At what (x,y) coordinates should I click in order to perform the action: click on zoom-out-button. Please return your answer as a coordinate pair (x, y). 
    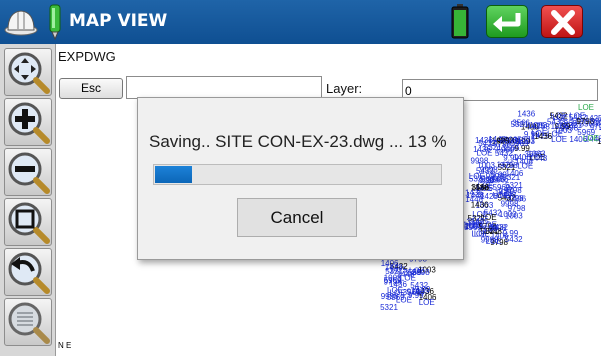
    Looking at the image, I should click on (28, 172).